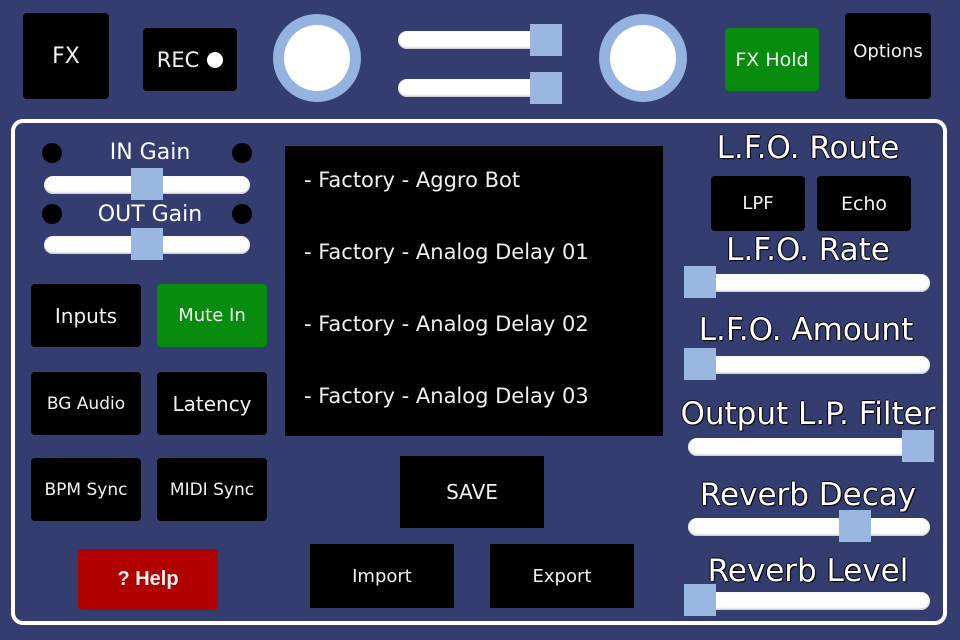  I want to click on left-knob, so click(317, 58).